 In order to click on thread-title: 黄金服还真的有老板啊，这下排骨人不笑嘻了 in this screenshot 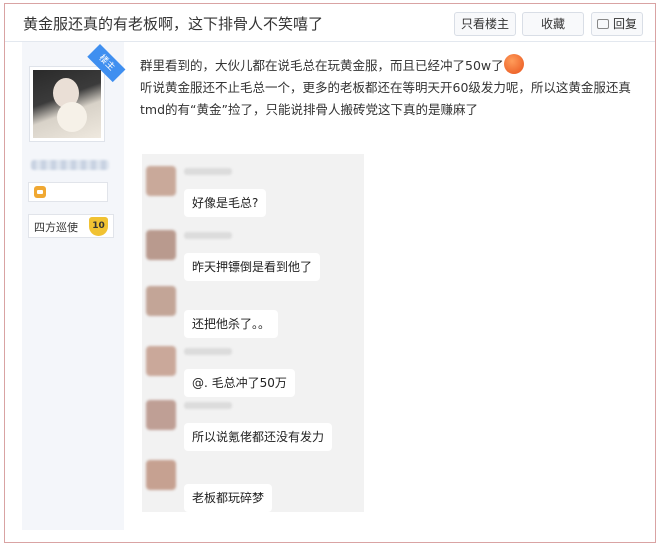, I will do `click(173, 24)`.